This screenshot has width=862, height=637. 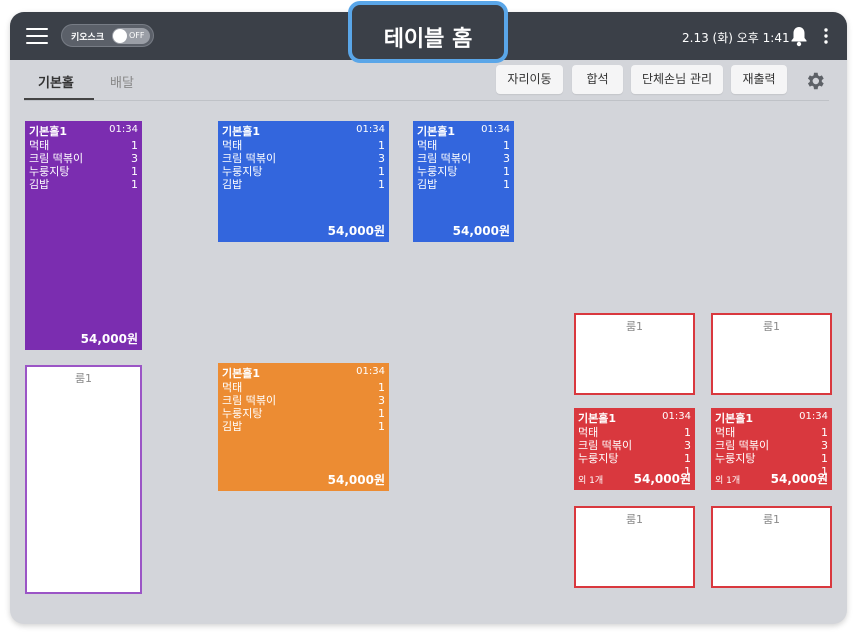 I want to click on page-title-highlight: 테이블 홈, so click(x=428, y=32).